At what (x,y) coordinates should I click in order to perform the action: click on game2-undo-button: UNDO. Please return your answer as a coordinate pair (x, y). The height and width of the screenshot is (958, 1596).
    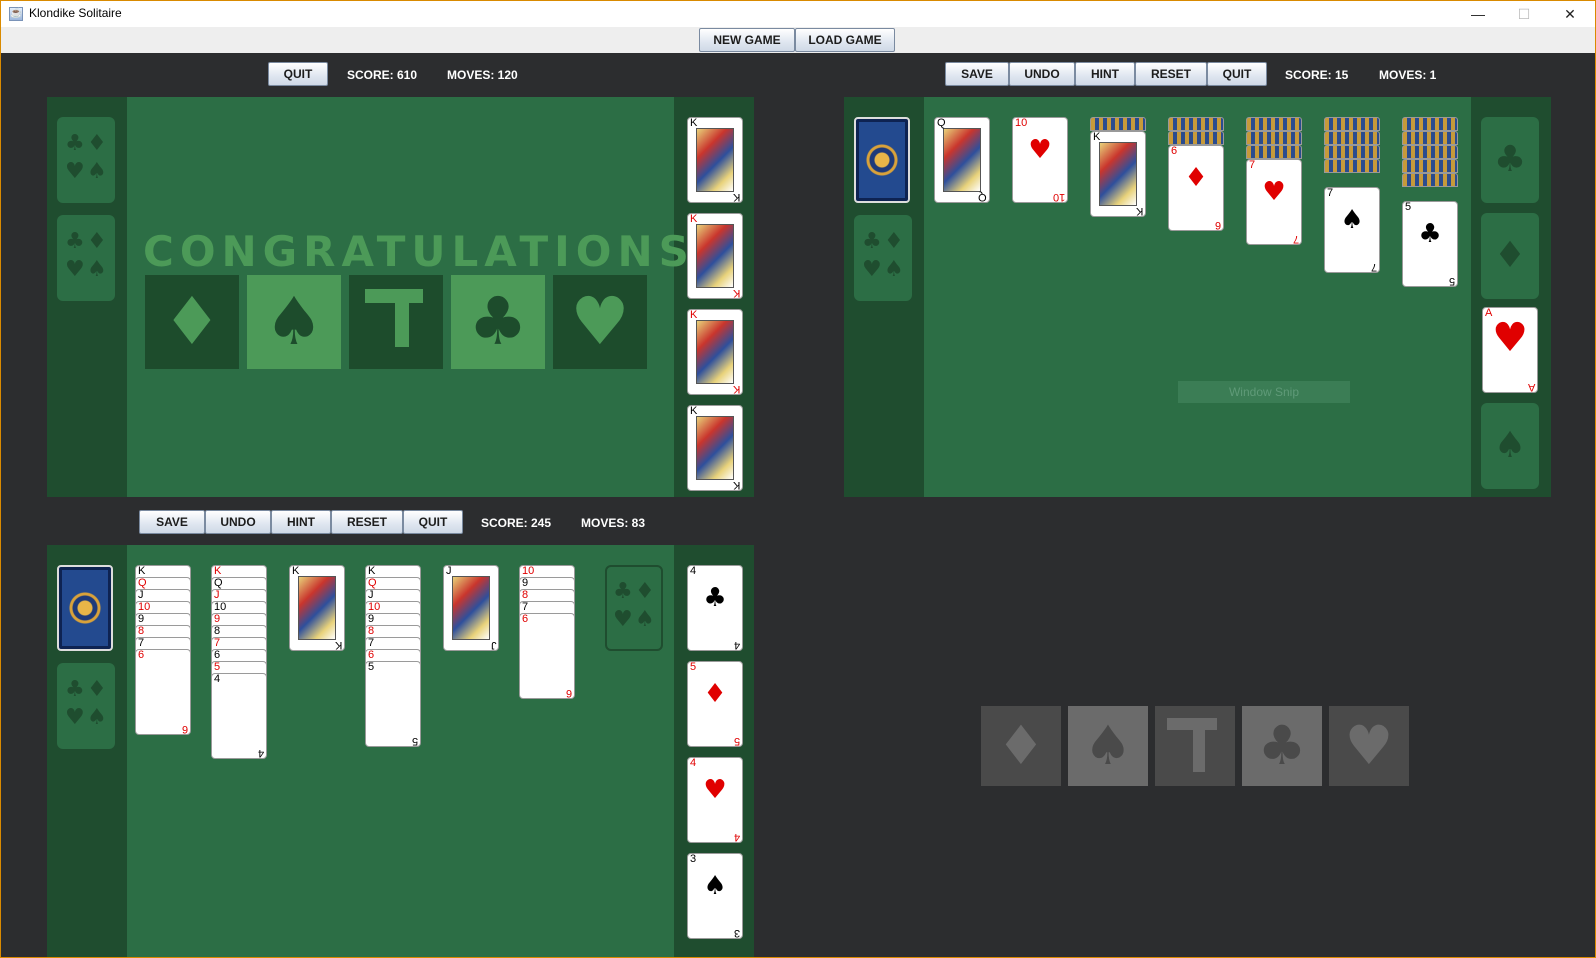
    Looking at the image, I should click on (1042, 74).